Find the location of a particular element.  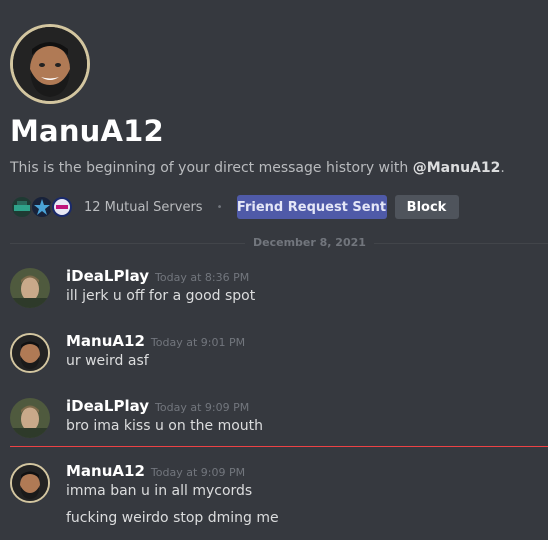

profile-avatar is located at coordinates (50, 64).